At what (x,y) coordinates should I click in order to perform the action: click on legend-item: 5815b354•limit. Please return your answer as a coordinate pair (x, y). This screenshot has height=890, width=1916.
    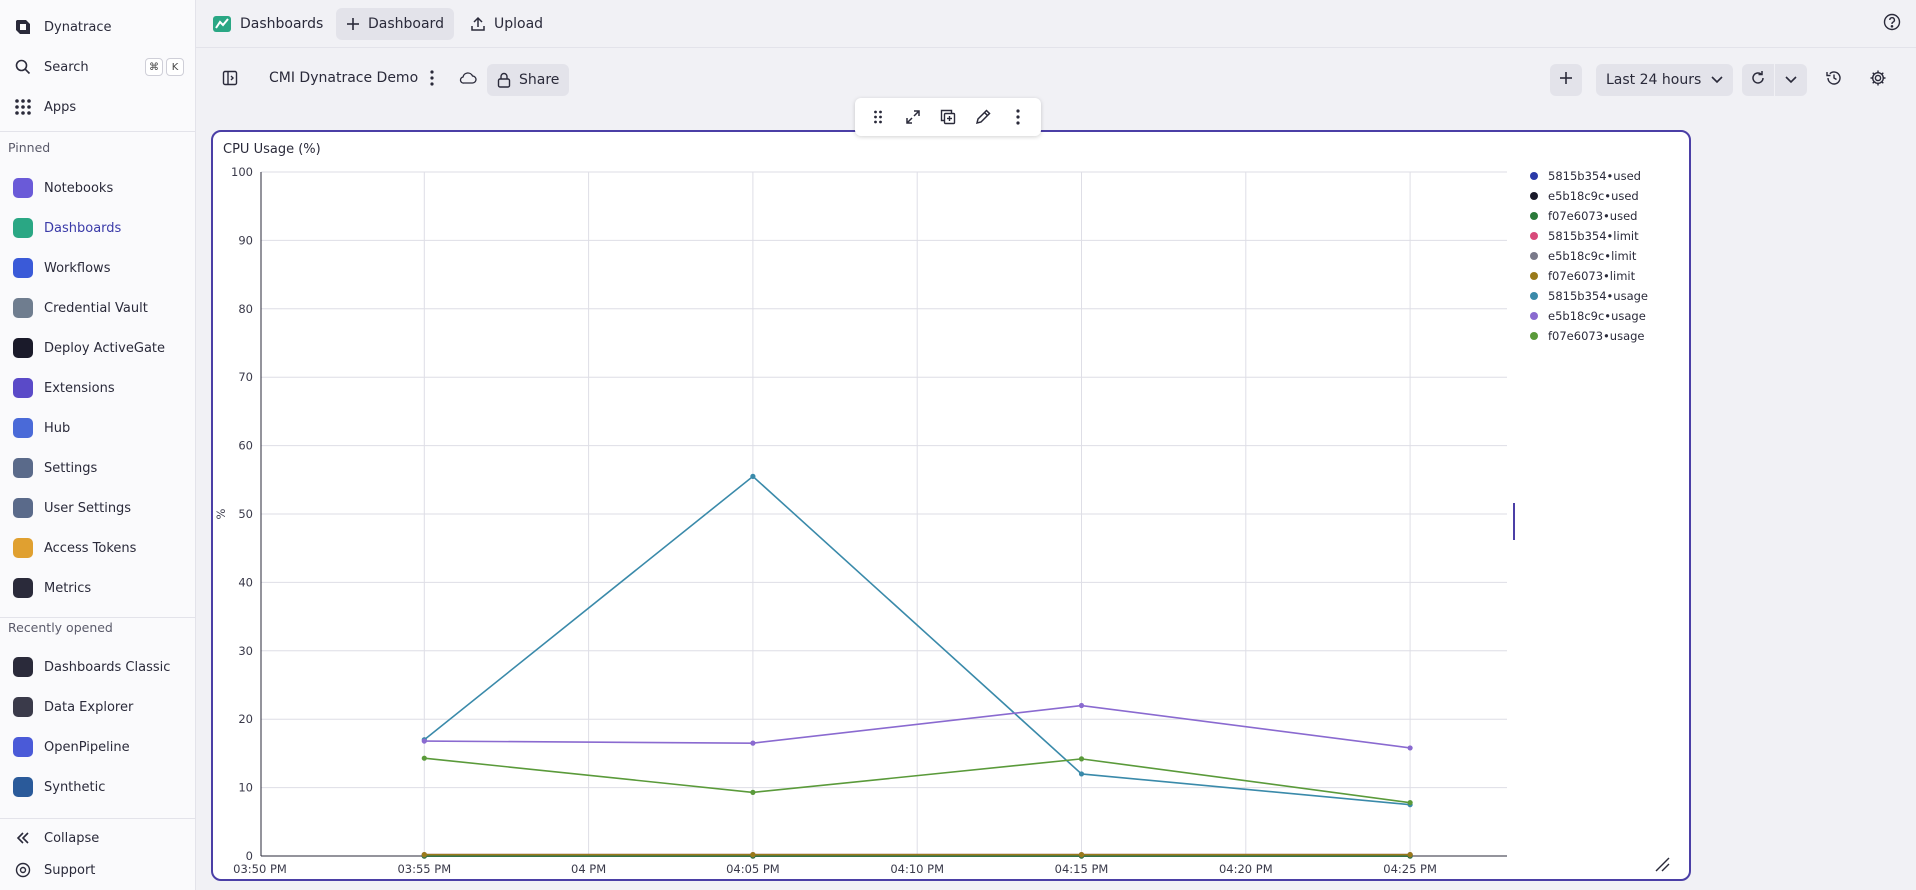
    Looking at the image, I should click on (1589, 236).